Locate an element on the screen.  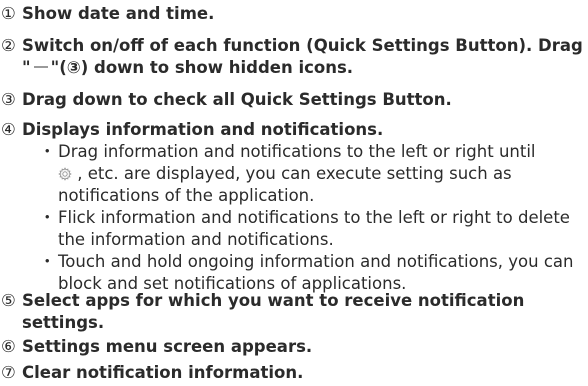
gear-icon is located at coordinates (65, 174).